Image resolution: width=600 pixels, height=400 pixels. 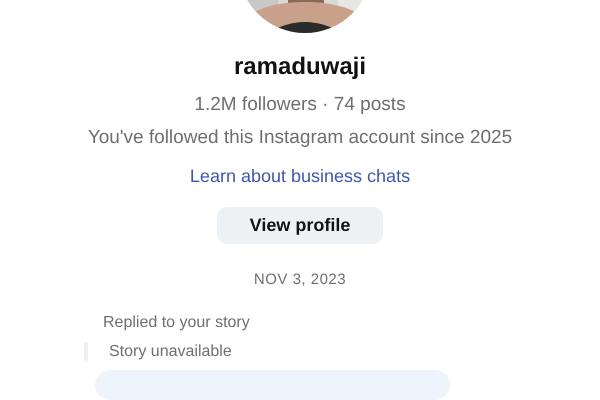 I want to click on quoted-story: Story unavailable, so click(x=170, y=351).